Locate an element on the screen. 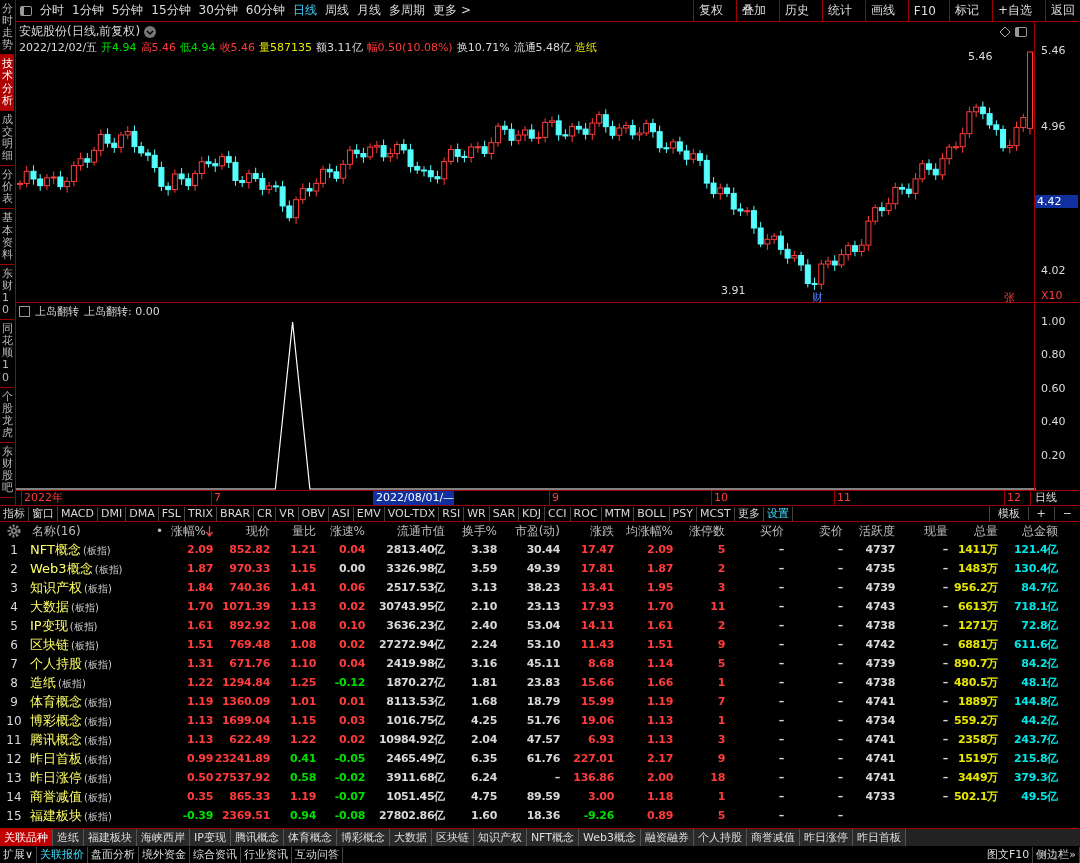  table-cell-text: 956.2万 is located at coordinates (976, 587).